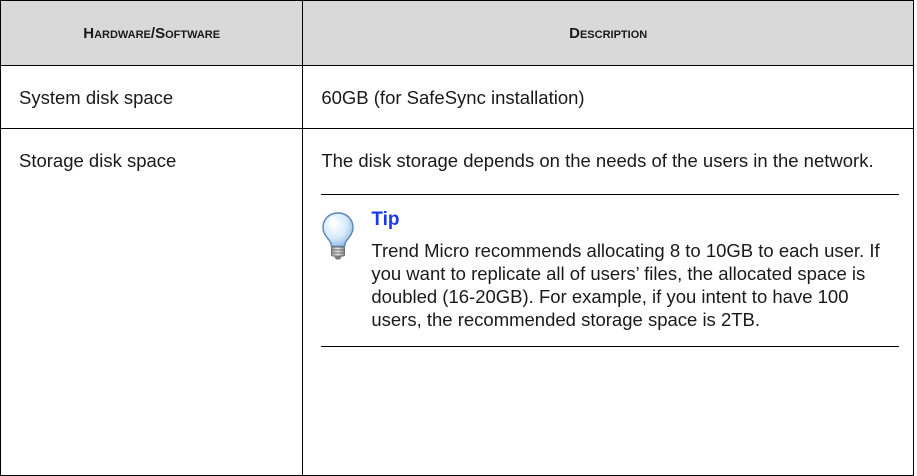  I want to click on row-description-text: 60GB (for SafeSync installation), so click(453, 97).